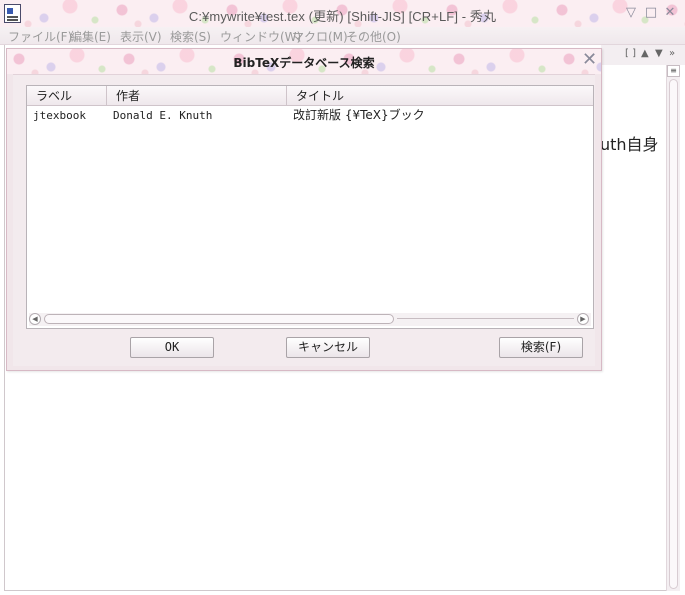 Image resolution: width=685 pixels, height=595 pixels. I want to click on dialog-title: BibTeXデータベース検索, so click(304, 63).